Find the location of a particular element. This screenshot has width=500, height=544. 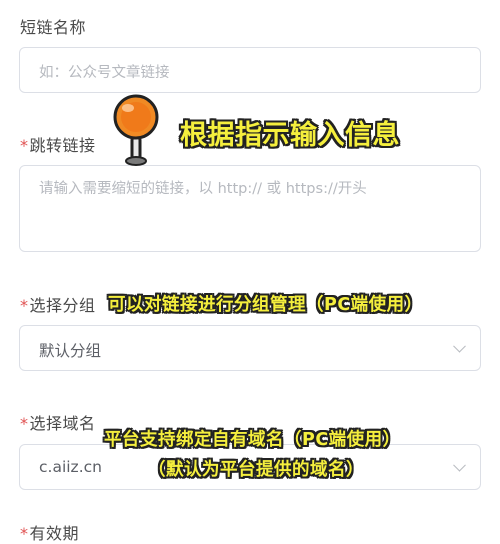

short-name-input: 如：公众号文章链接 is located at coordinates (250, 70).